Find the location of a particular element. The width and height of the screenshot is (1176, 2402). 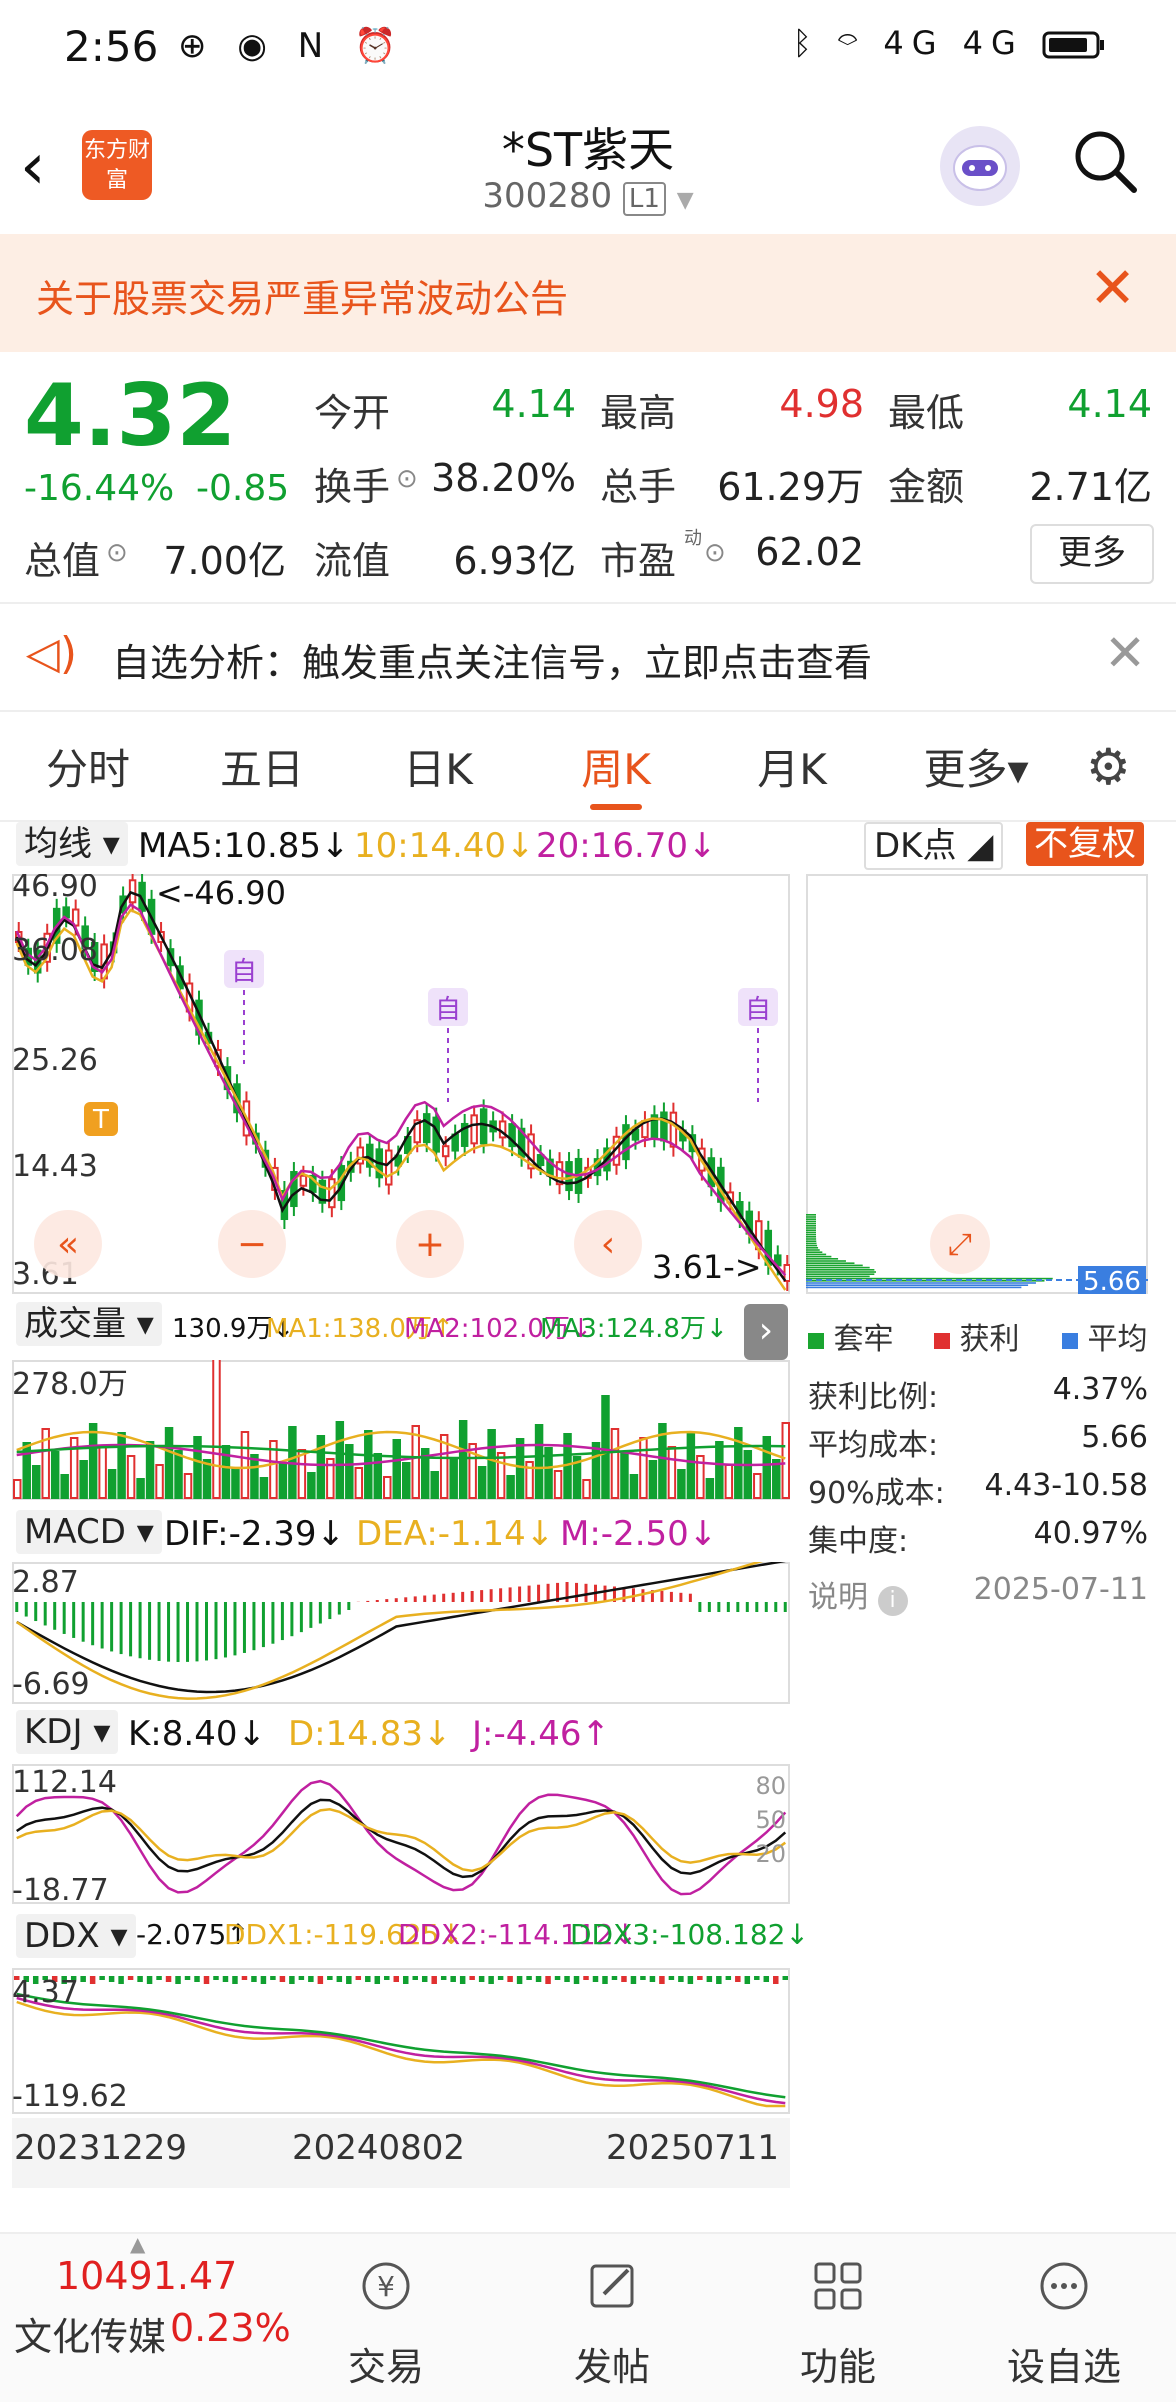

kdj-chart: 112.14 -18.77 80 50 20 is located at coordinates (401, 1834).